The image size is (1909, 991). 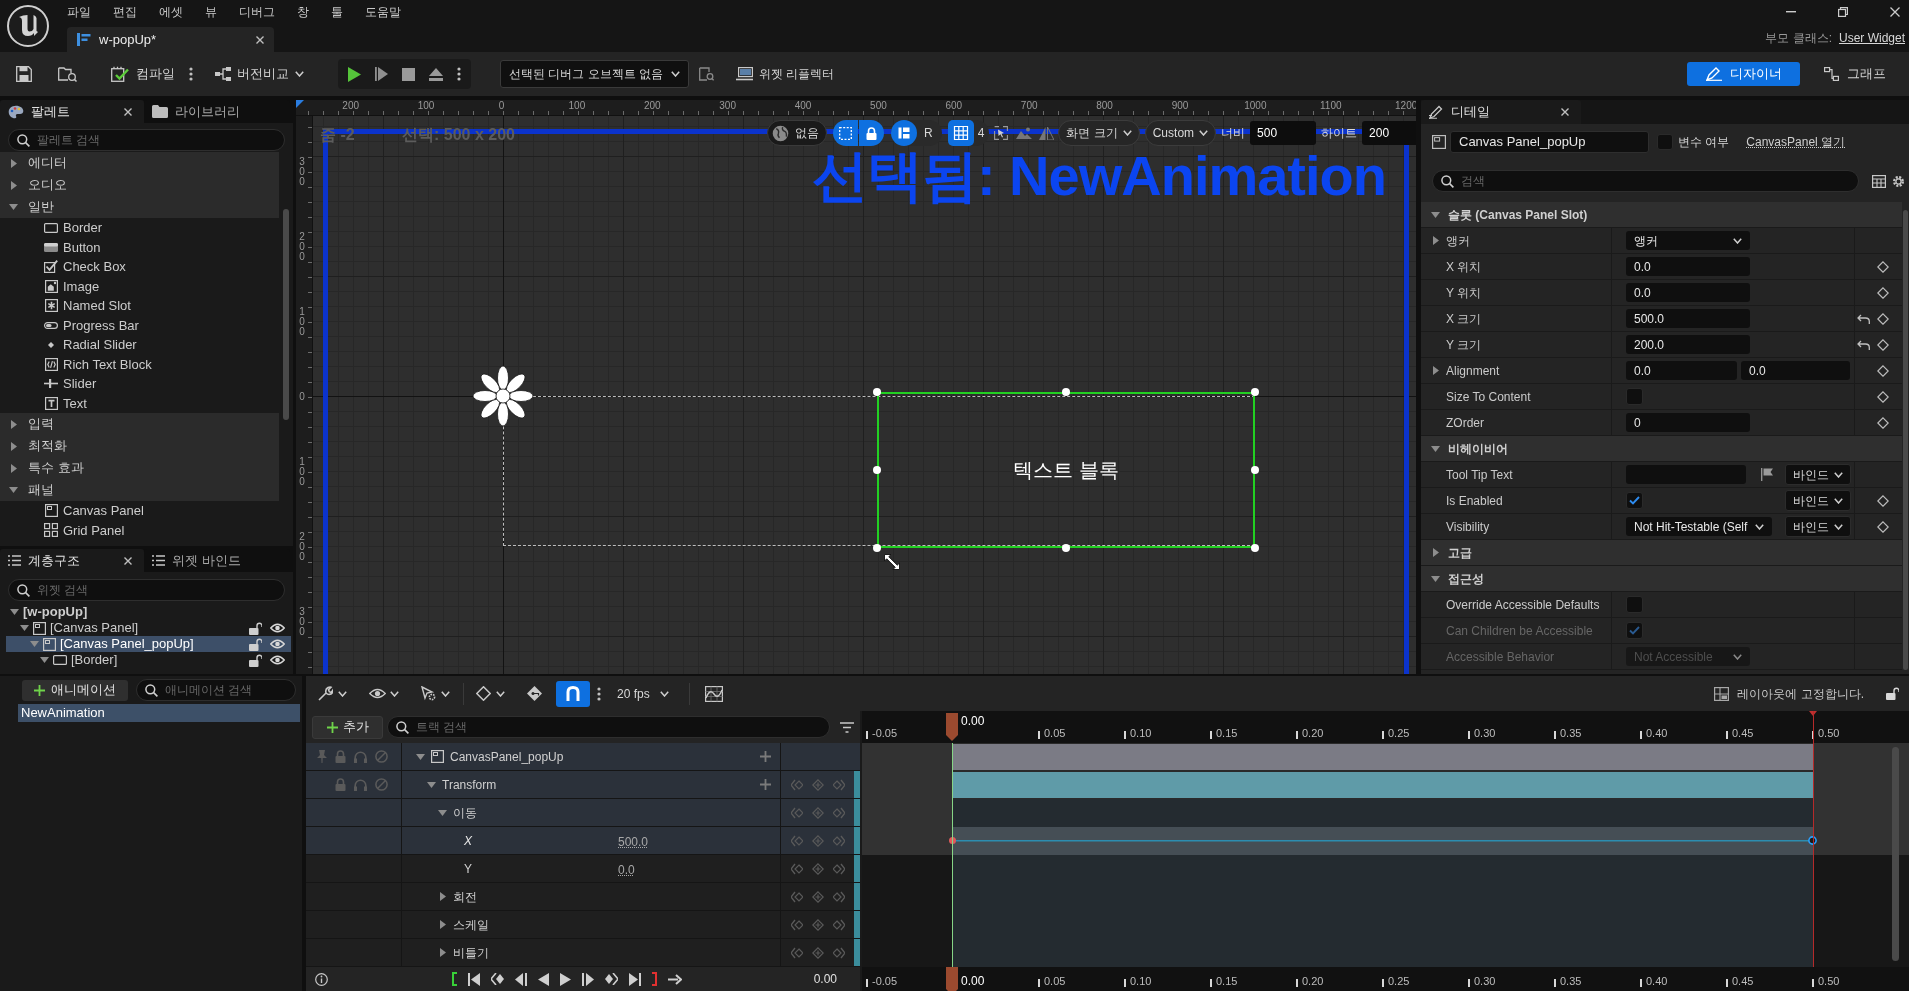 What do you see at coordinates (474, 979) in the screenshot?
I see `skip-to-start-icon` at bounding box center [474, 979].